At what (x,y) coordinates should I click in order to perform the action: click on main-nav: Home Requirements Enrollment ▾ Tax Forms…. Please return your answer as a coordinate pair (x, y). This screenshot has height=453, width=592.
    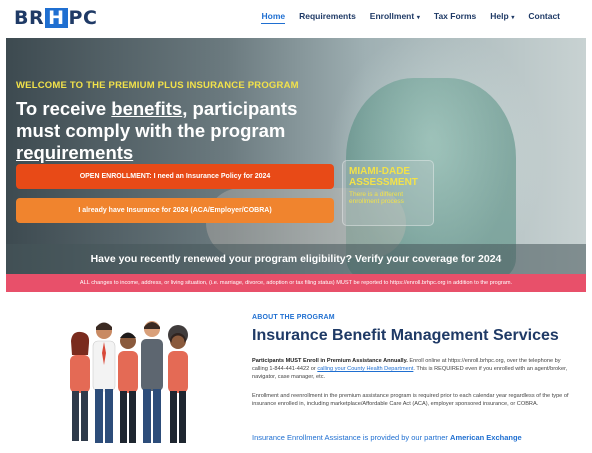
    Looking at the image, I should click on (410, 17).